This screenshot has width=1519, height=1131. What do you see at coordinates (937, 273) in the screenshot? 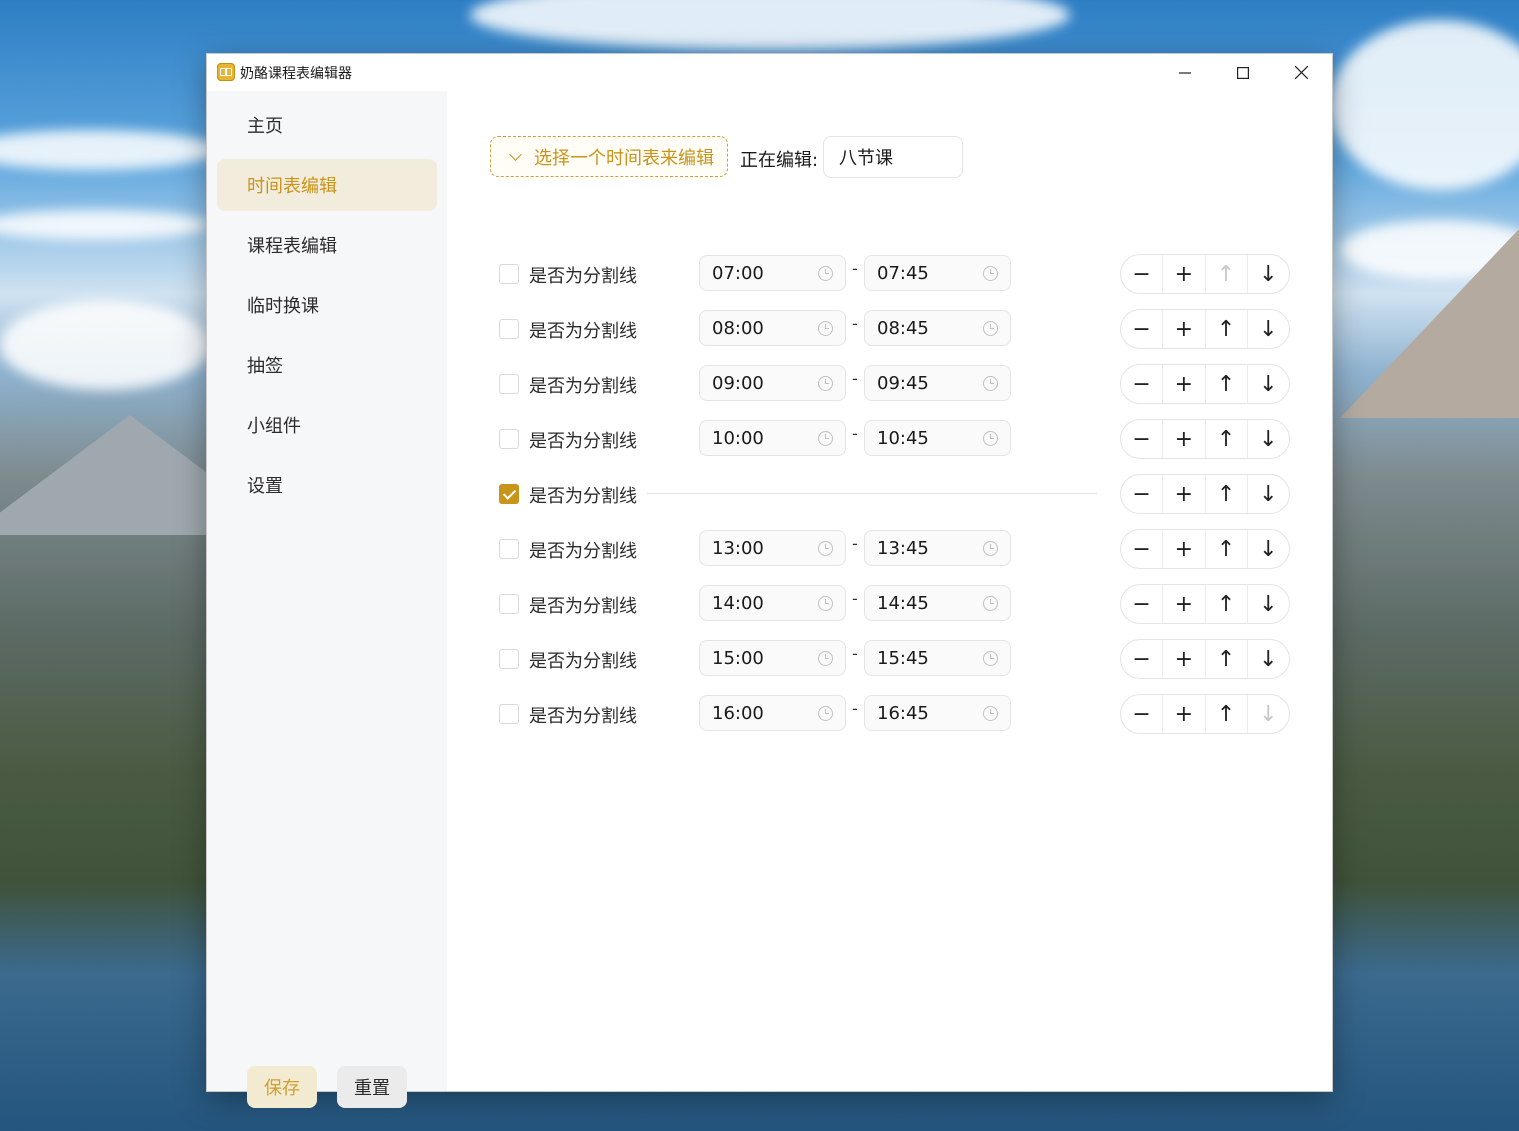
I see `end-time-input: 07:45` at bounding box center [937, 273].